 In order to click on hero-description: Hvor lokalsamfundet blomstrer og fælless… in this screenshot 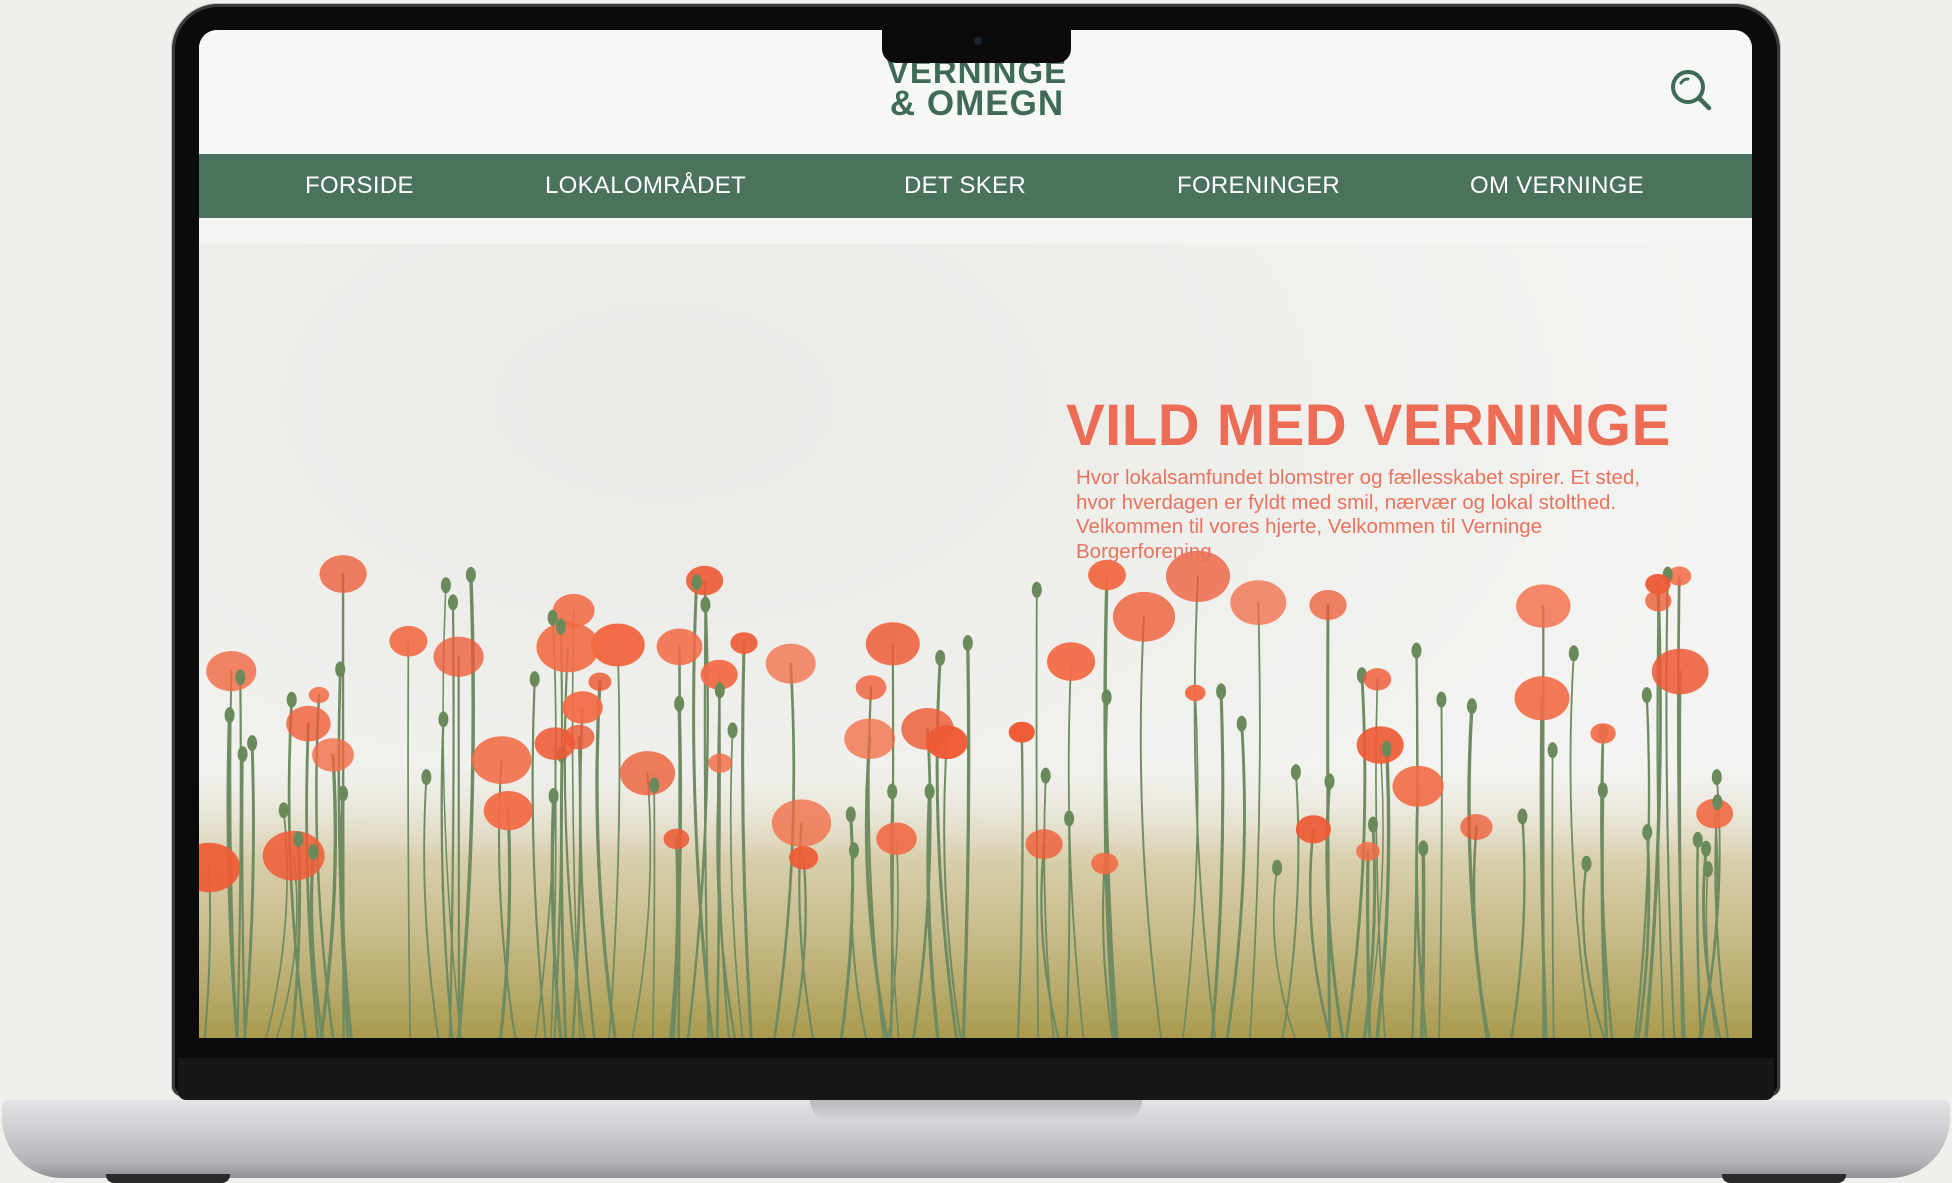, I will do `click(1358, 514)`.